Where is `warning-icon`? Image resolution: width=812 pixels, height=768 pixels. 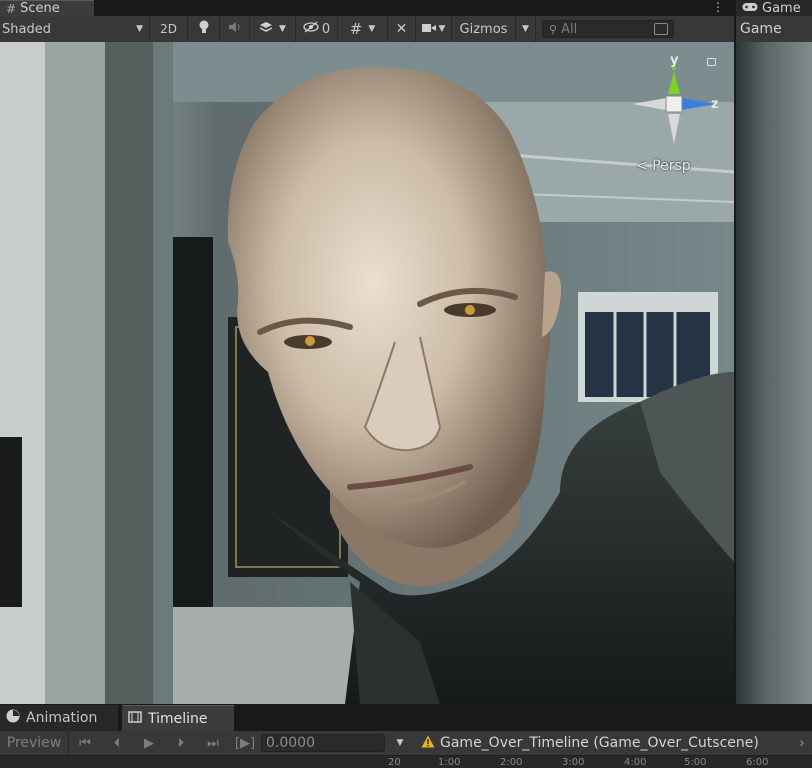 warning-icon is located at coordinates (428, 743).